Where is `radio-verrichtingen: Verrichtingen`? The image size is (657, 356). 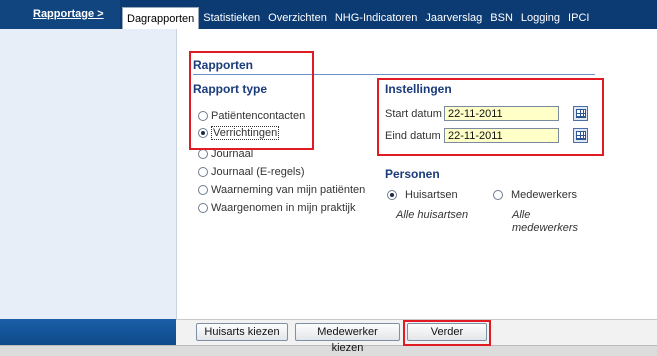
radio-verrichtingen: Verrichtingen is located at coordinates (239, 133).